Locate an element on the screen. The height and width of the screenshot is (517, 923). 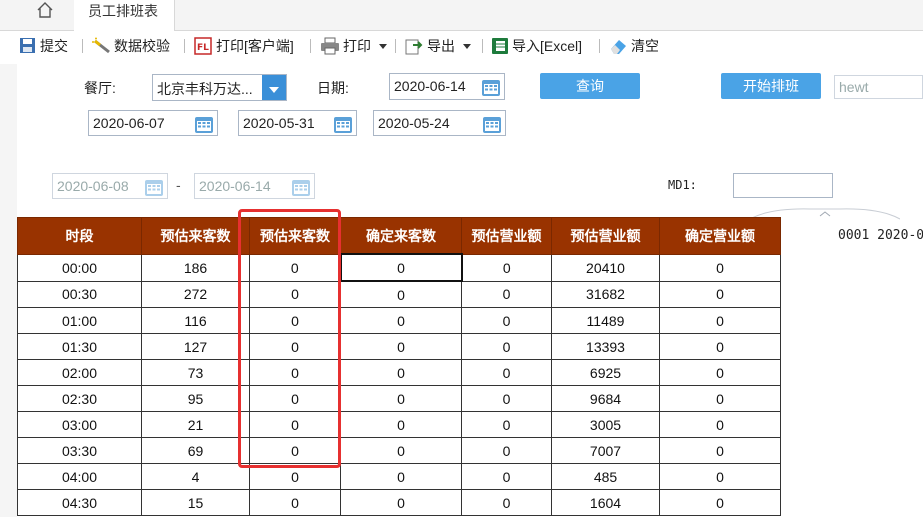
cell-est-revenue-2: 13393 is located at coordinates (605, 346).